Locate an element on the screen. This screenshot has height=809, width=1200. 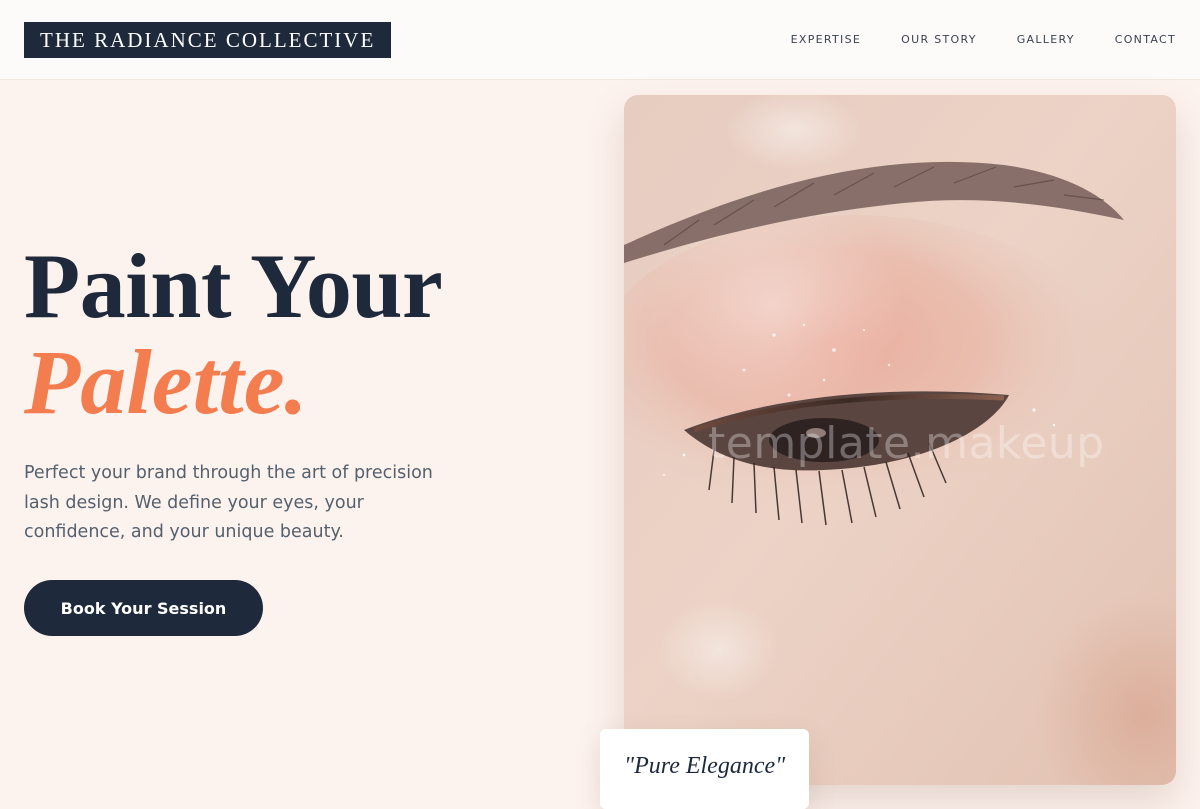
hero-title: Paint Your Palette. is located at coordinates (233, 334).